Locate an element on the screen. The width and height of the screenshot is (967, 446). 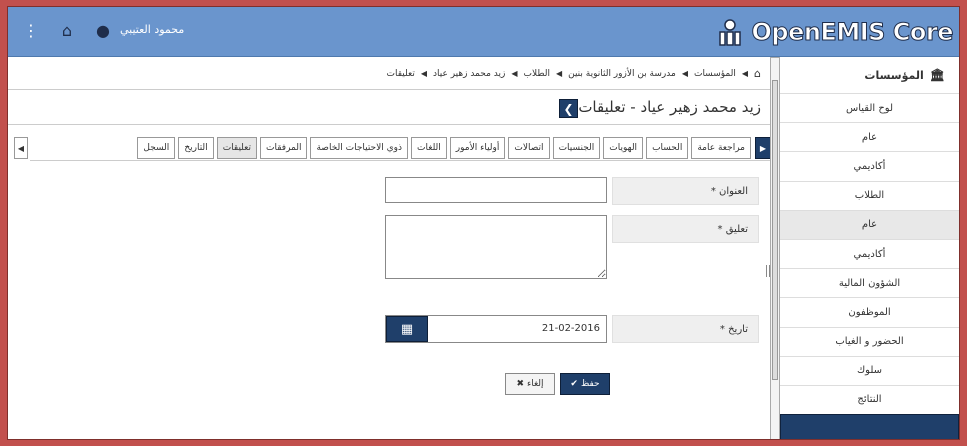
cancel-button: ✖ إلغاء is located at coordinates (530, 384).